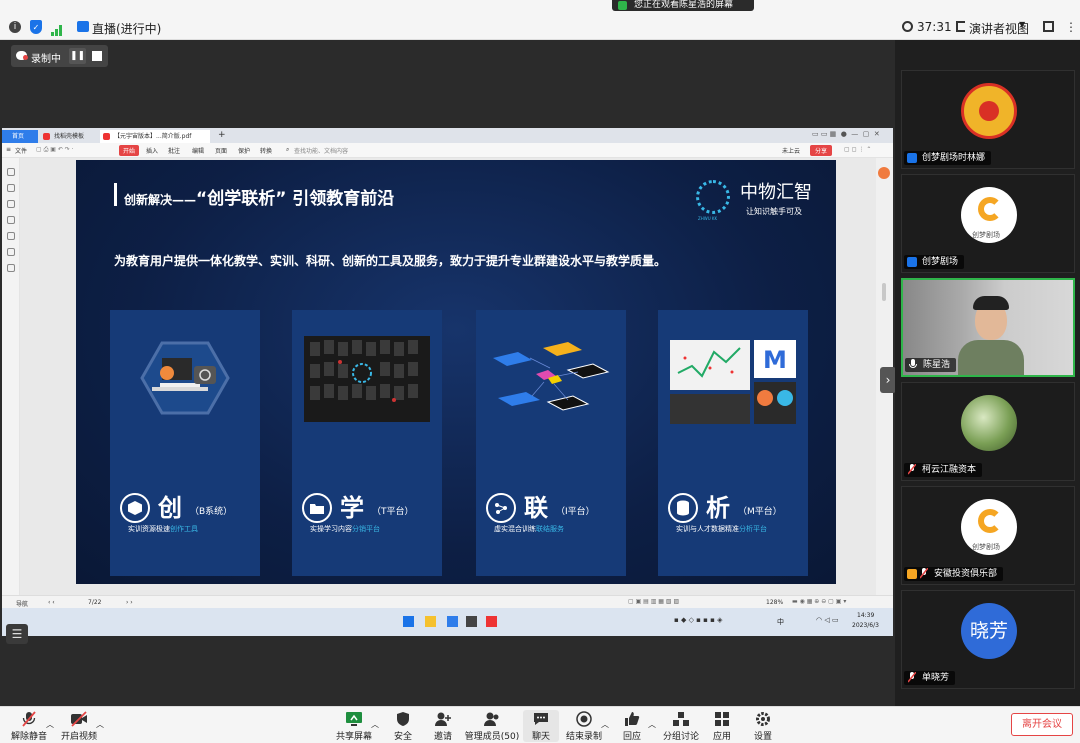 This screenshot has height=743, width=1080. I want to click on leave-meeting-button: 离开会议, so click(1042, 724).